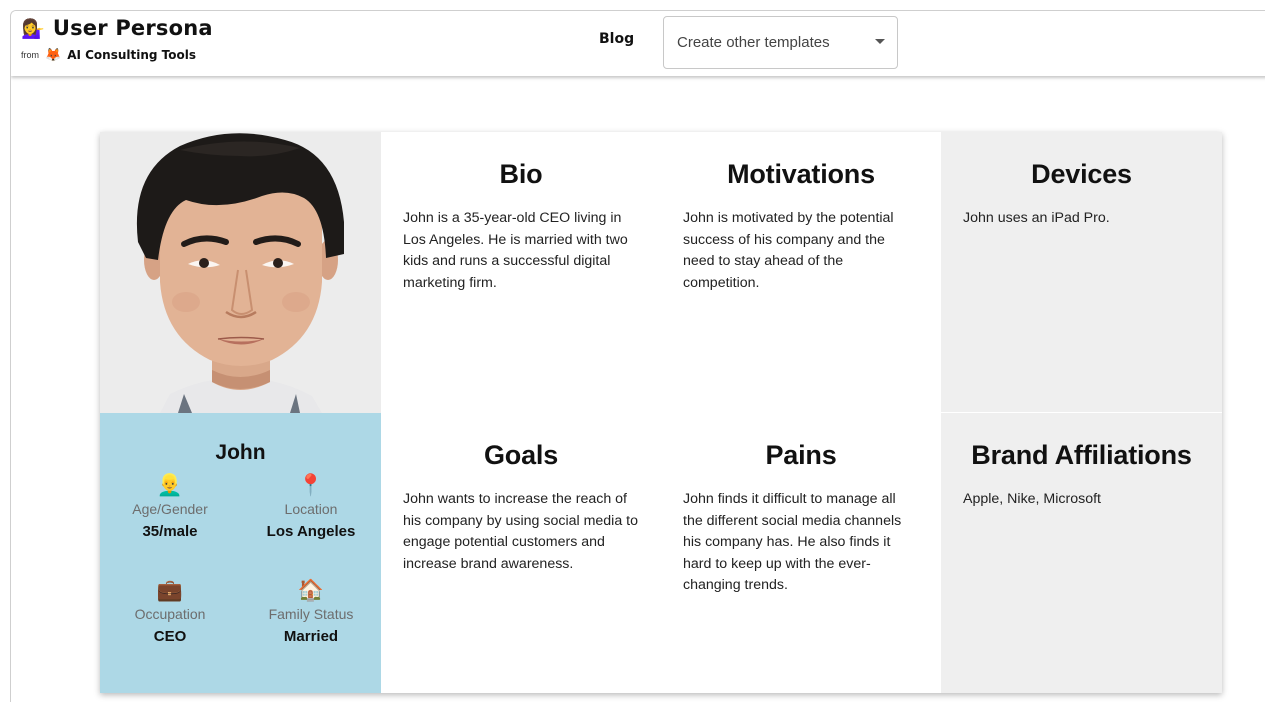 This screenshot has height=702, width=1265. Describe the element at coordinates (1032, 499) in the screenshot. I see `section-text: Apple, Nike, Microsoft` at that location.